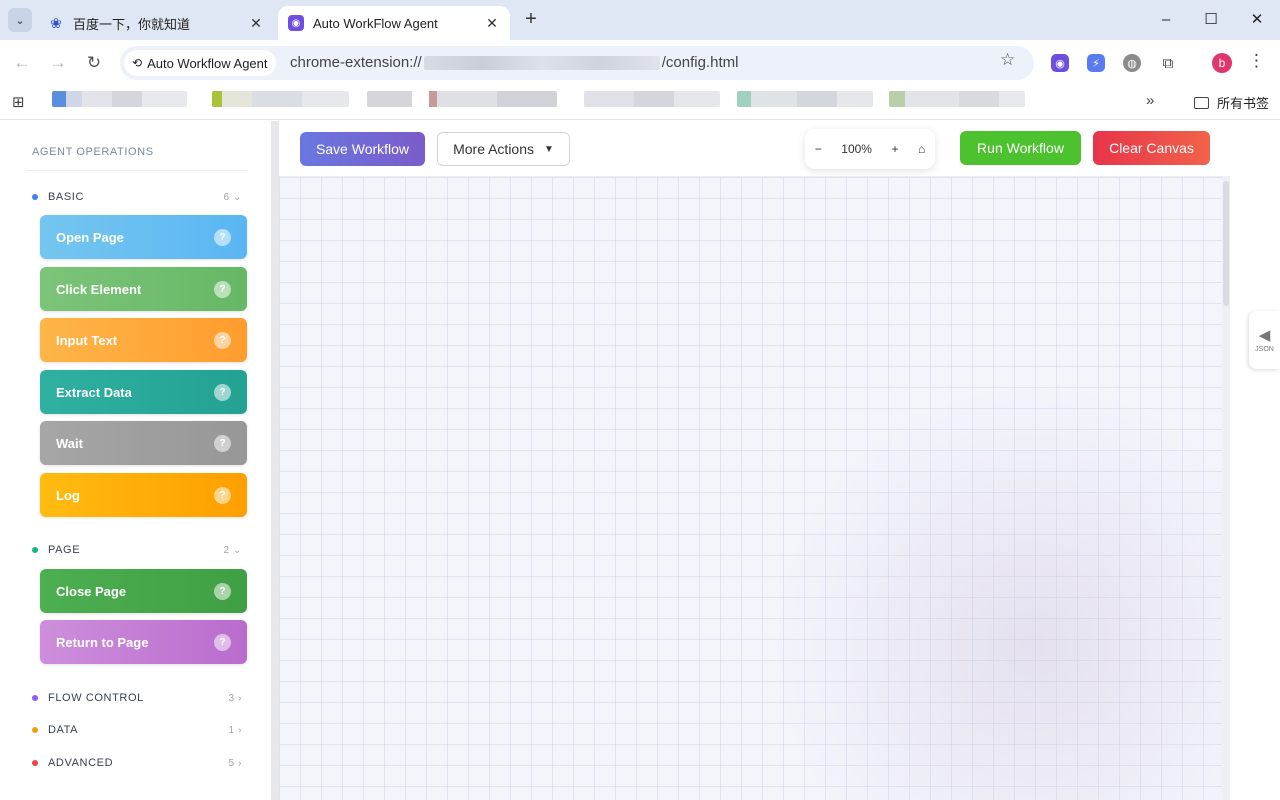  I want to click on baidu-paw-icon: ❀, so click(56, 22).